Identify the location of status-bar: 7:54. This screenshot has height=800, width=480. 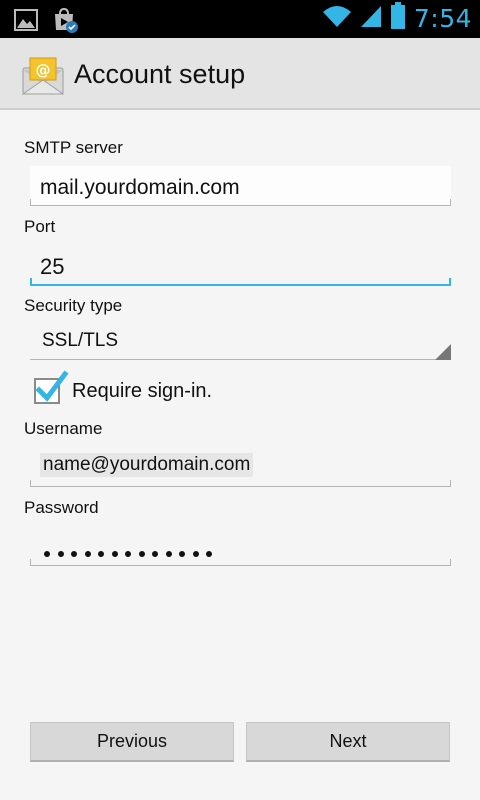
(240, 19).